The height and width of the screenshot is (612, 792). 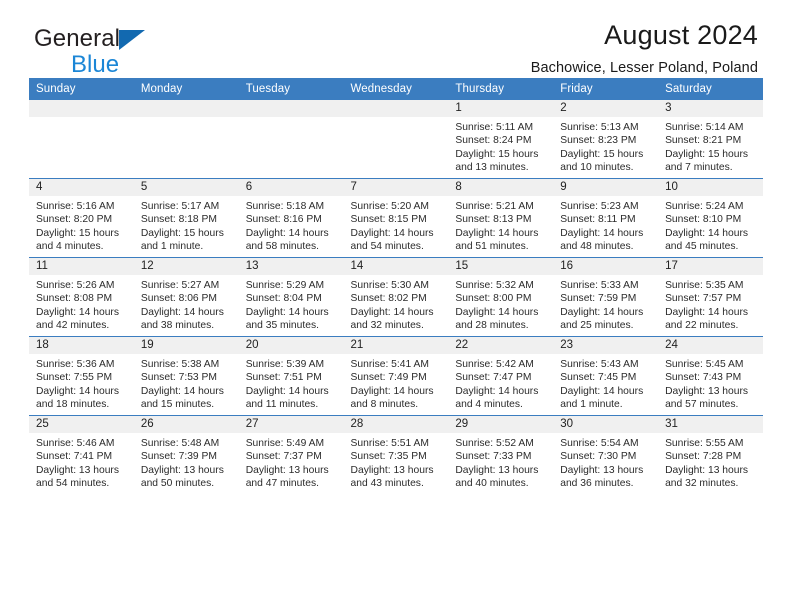 What do you see at coordinates (291, 266) in the screenshot?
I see `day-number: 13` at bounding box center [291, 266].